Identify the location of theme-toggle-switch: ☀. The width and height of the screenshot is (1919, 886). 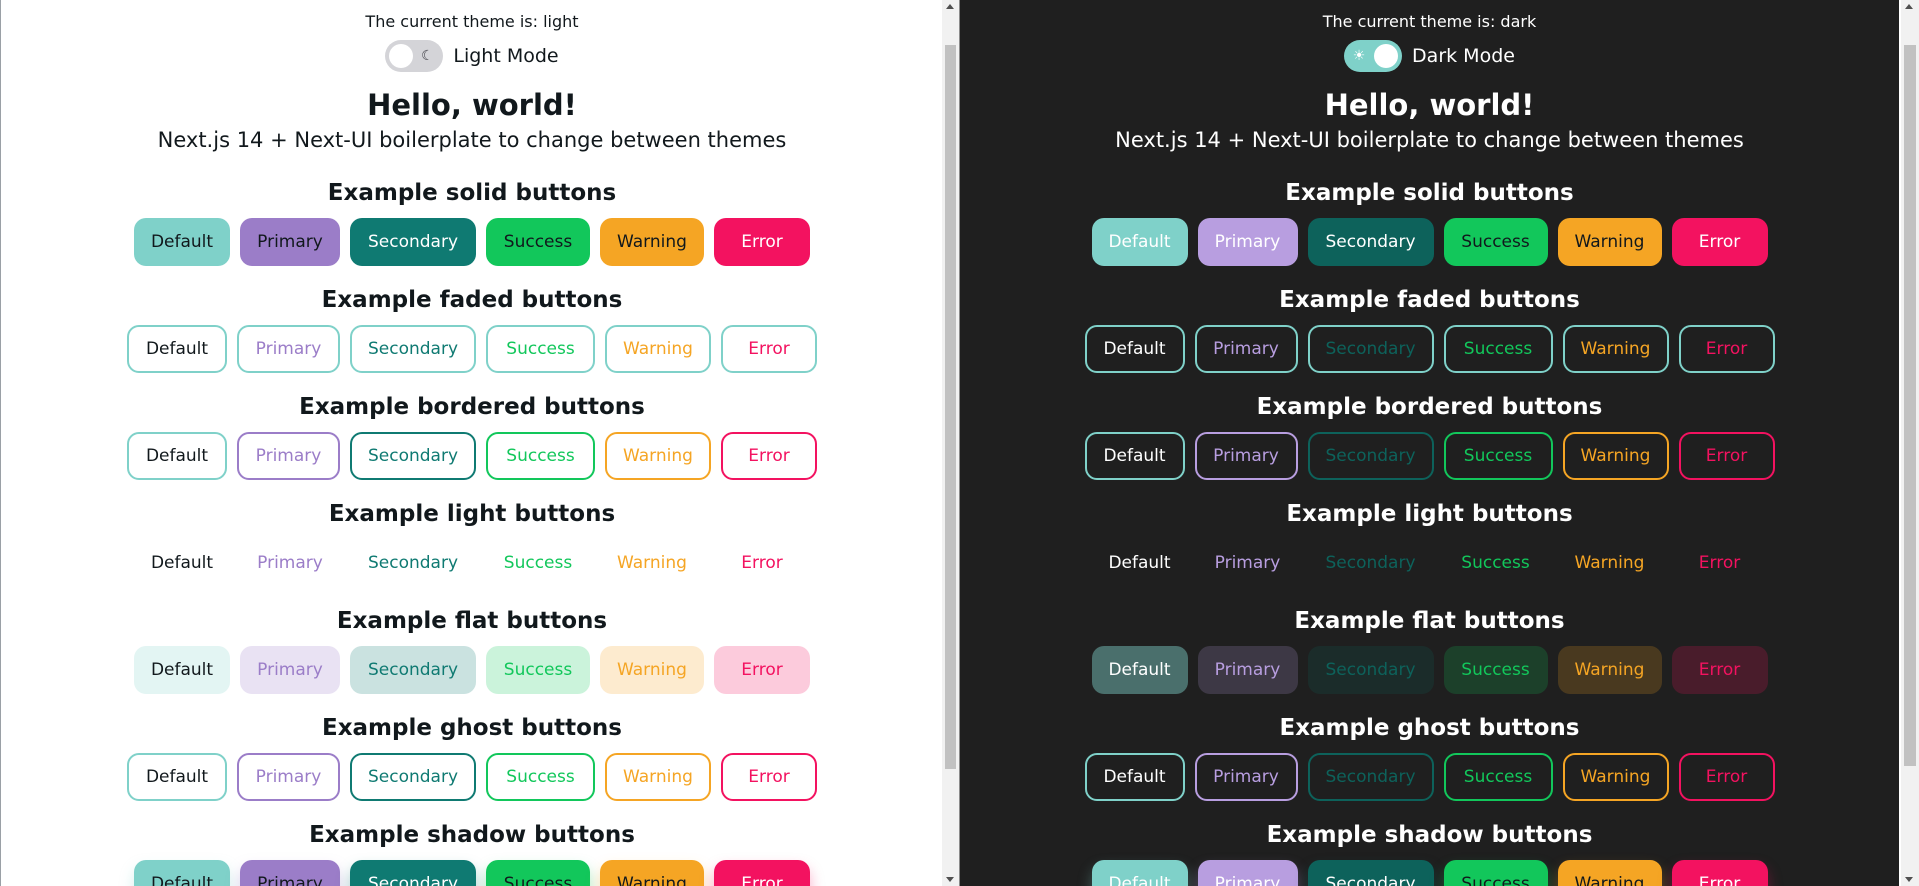
(1373, 56).